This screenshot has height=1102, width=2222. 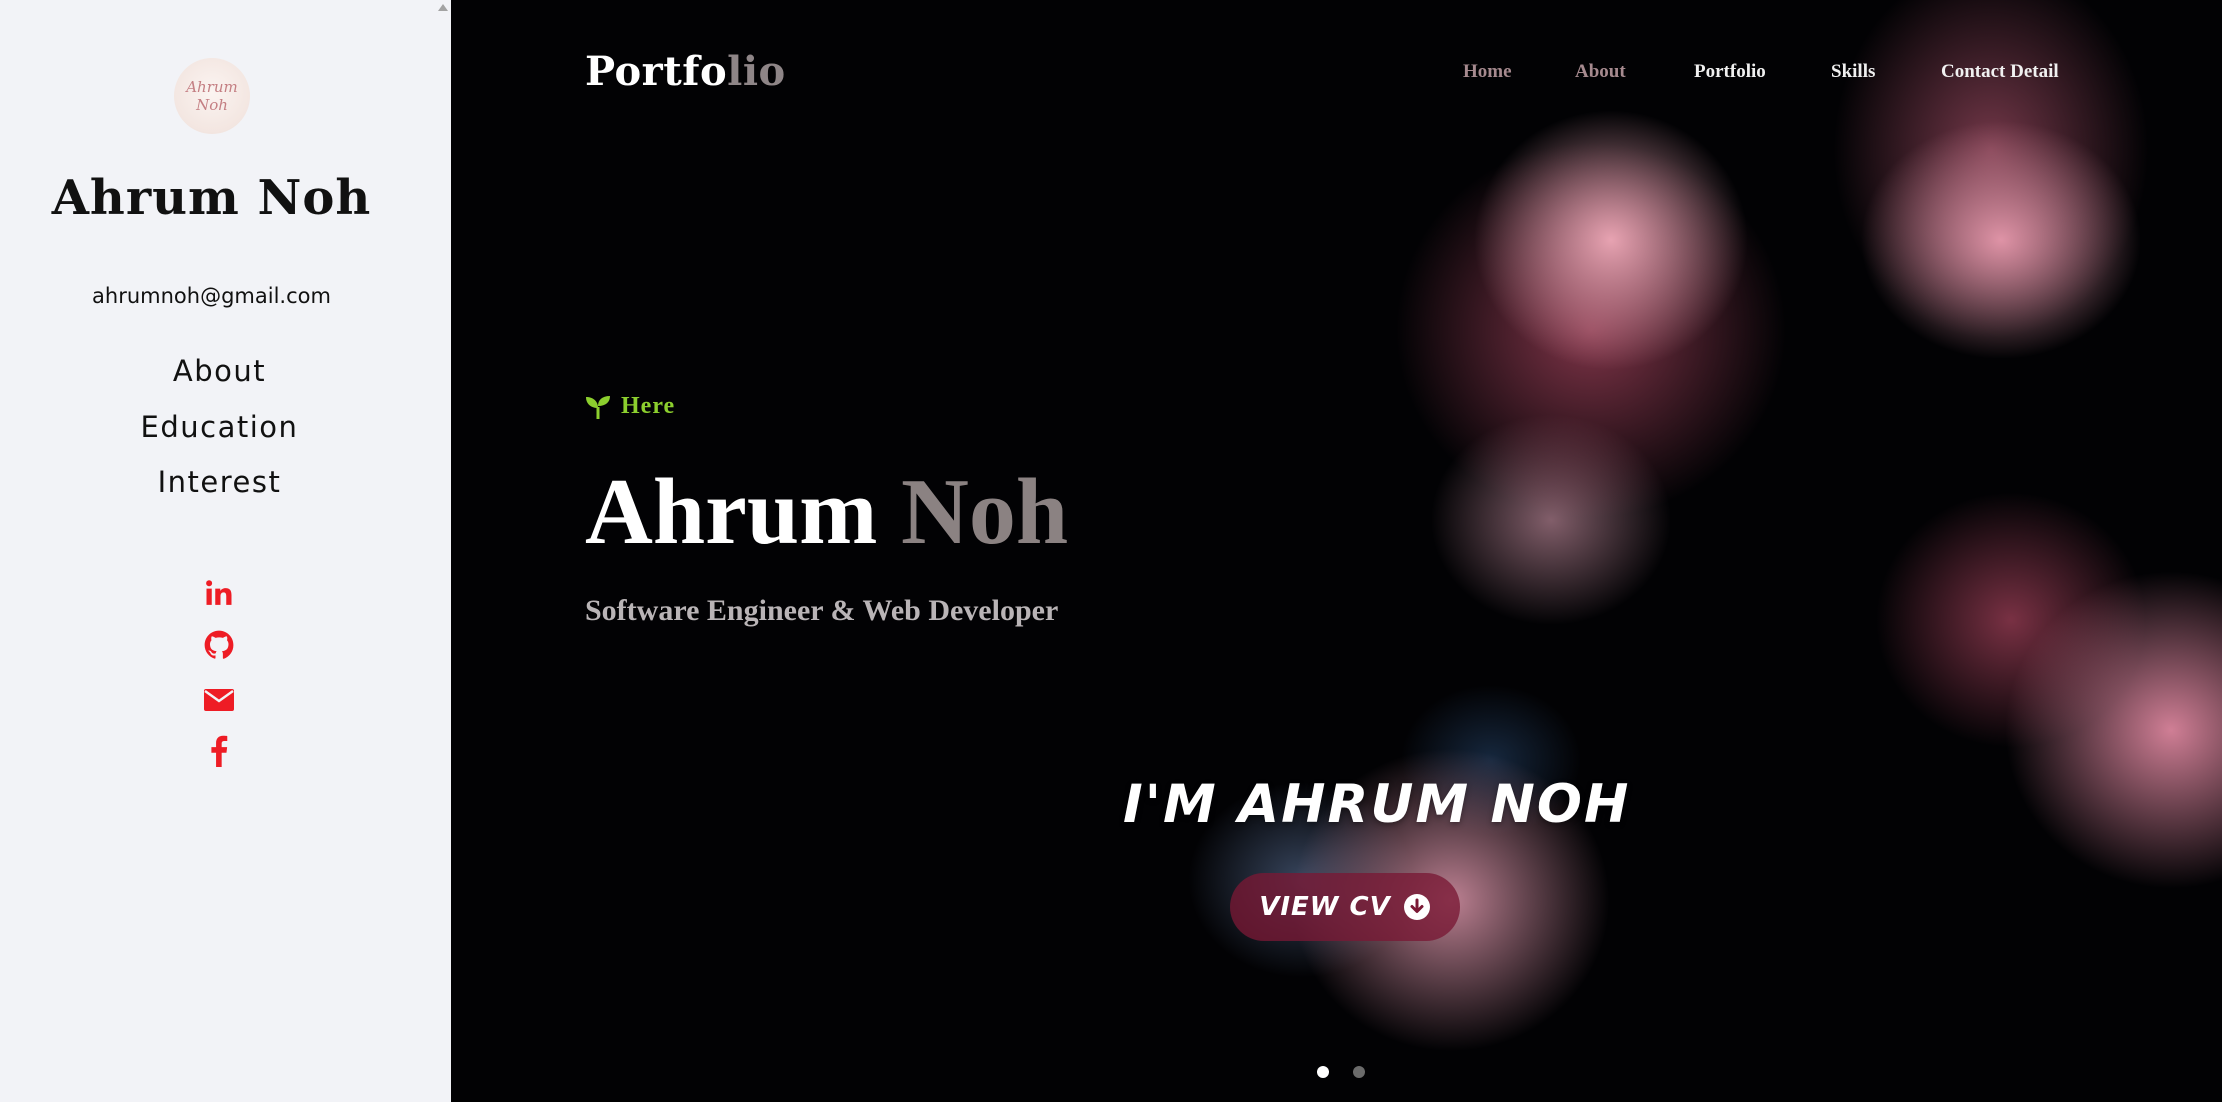 I want to click on sidebar-scrollbar, so click(x=444, y=551).